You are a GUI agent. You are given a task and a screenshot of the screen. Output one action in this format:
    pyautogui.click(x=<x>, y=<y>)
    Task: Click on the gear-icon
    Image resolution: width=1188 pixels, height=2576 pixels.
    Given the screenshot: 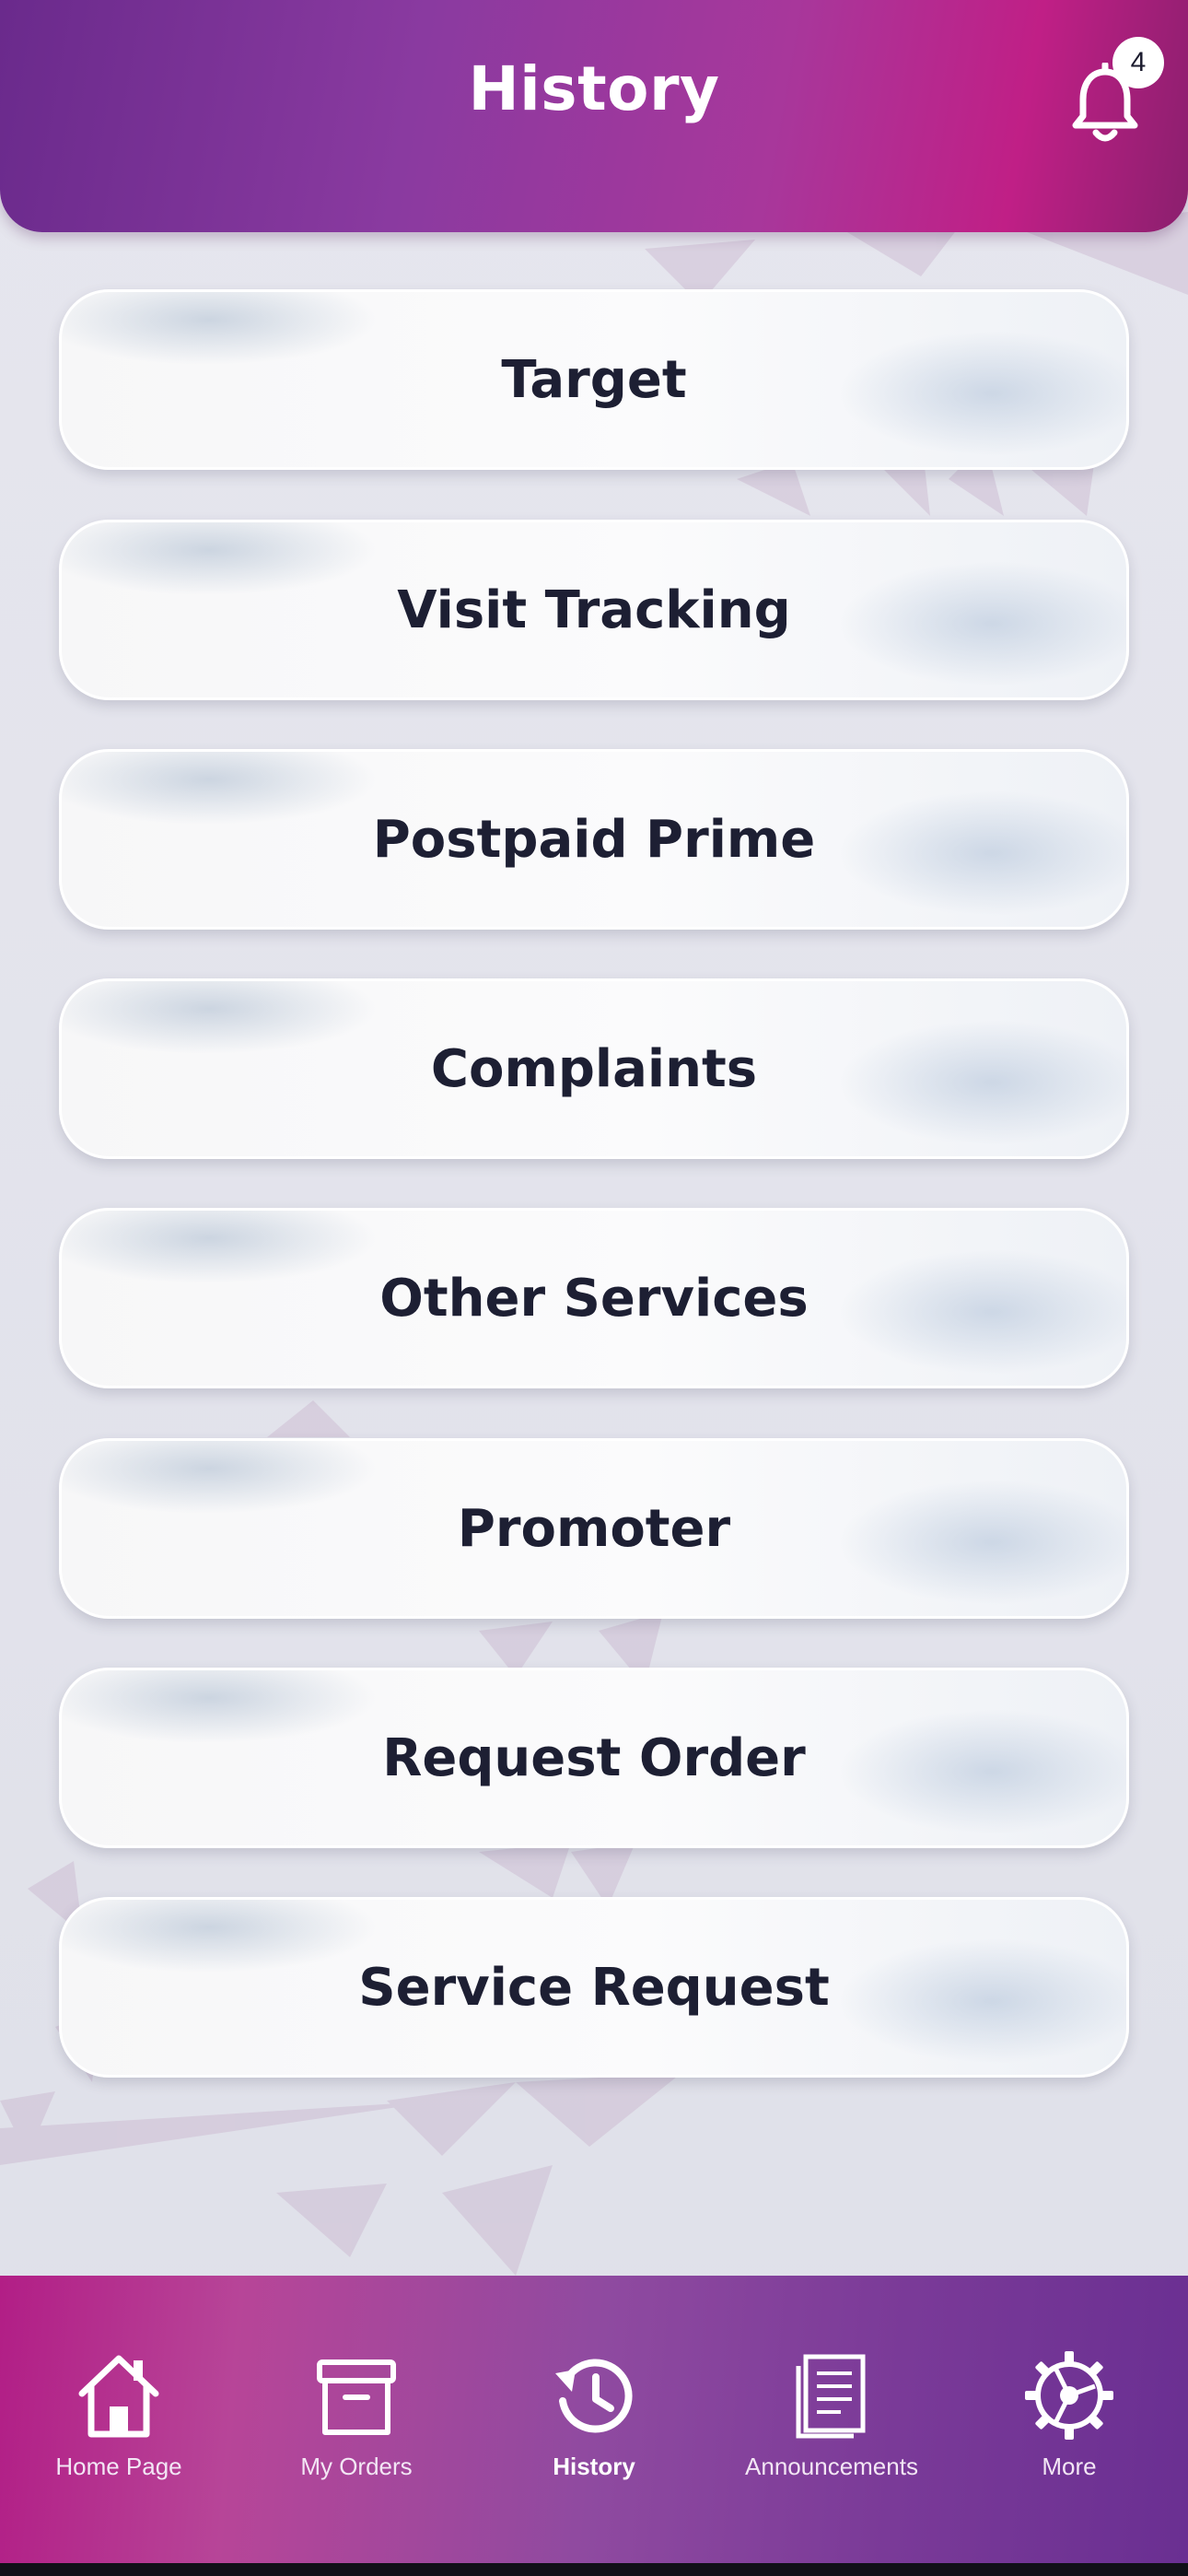 What is the action you would take?
    pyautogui.click(x=1069, y=2395)
    